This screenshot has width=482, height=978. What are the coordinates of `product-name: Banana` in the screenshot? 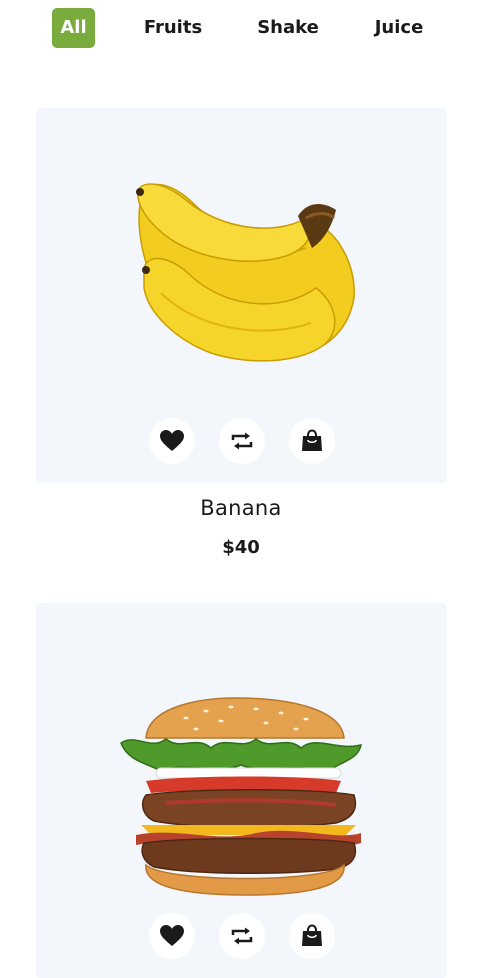 It's located at (241, 508).